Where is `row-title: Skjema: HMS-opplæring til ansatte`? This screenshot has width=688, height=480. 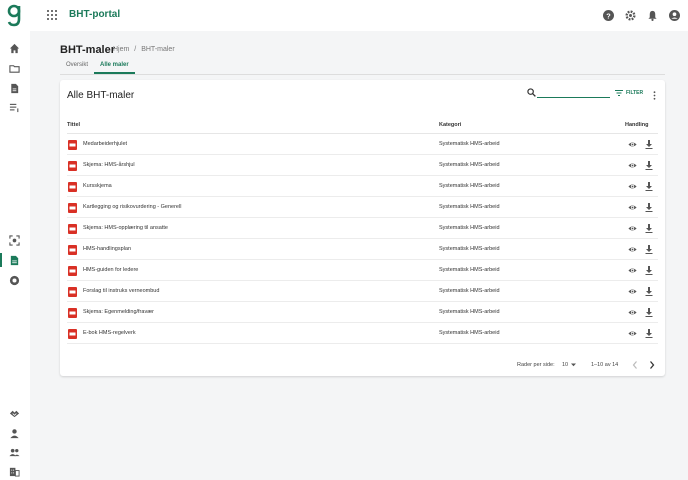
row-title: Skjema: HMS-opplæring til ansatte is located at coordinates (125, 228).